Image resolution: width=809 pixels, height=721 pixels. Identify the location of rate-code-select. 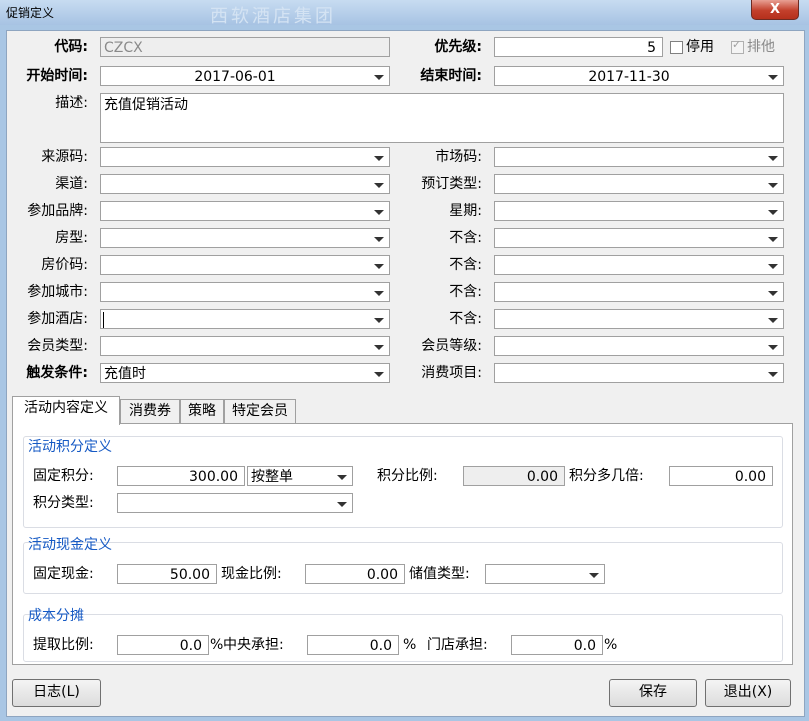
(245, 265).